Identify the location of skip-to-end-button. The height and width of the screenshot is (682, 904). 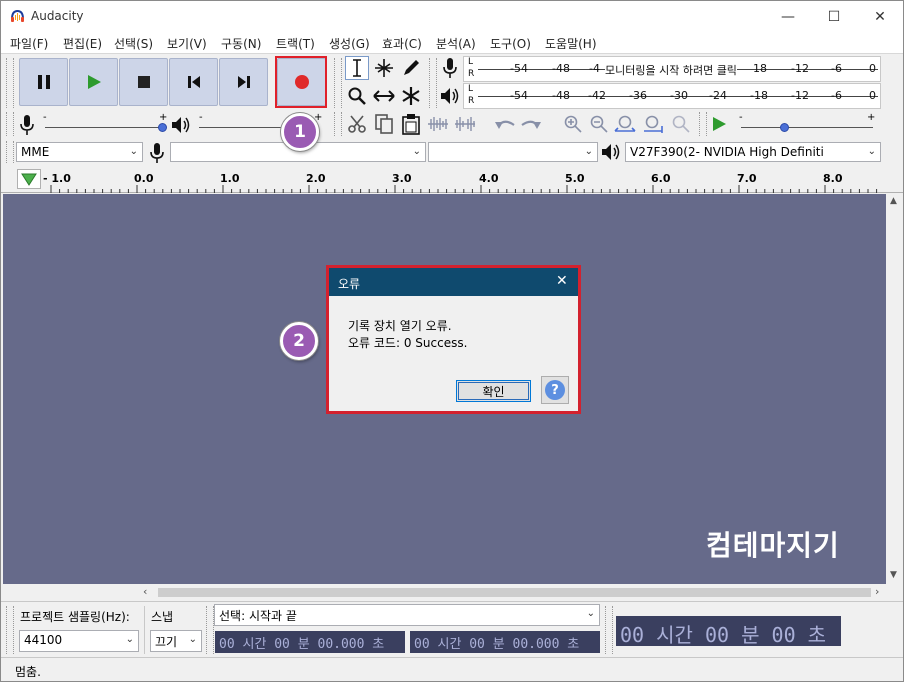
(243, 82).